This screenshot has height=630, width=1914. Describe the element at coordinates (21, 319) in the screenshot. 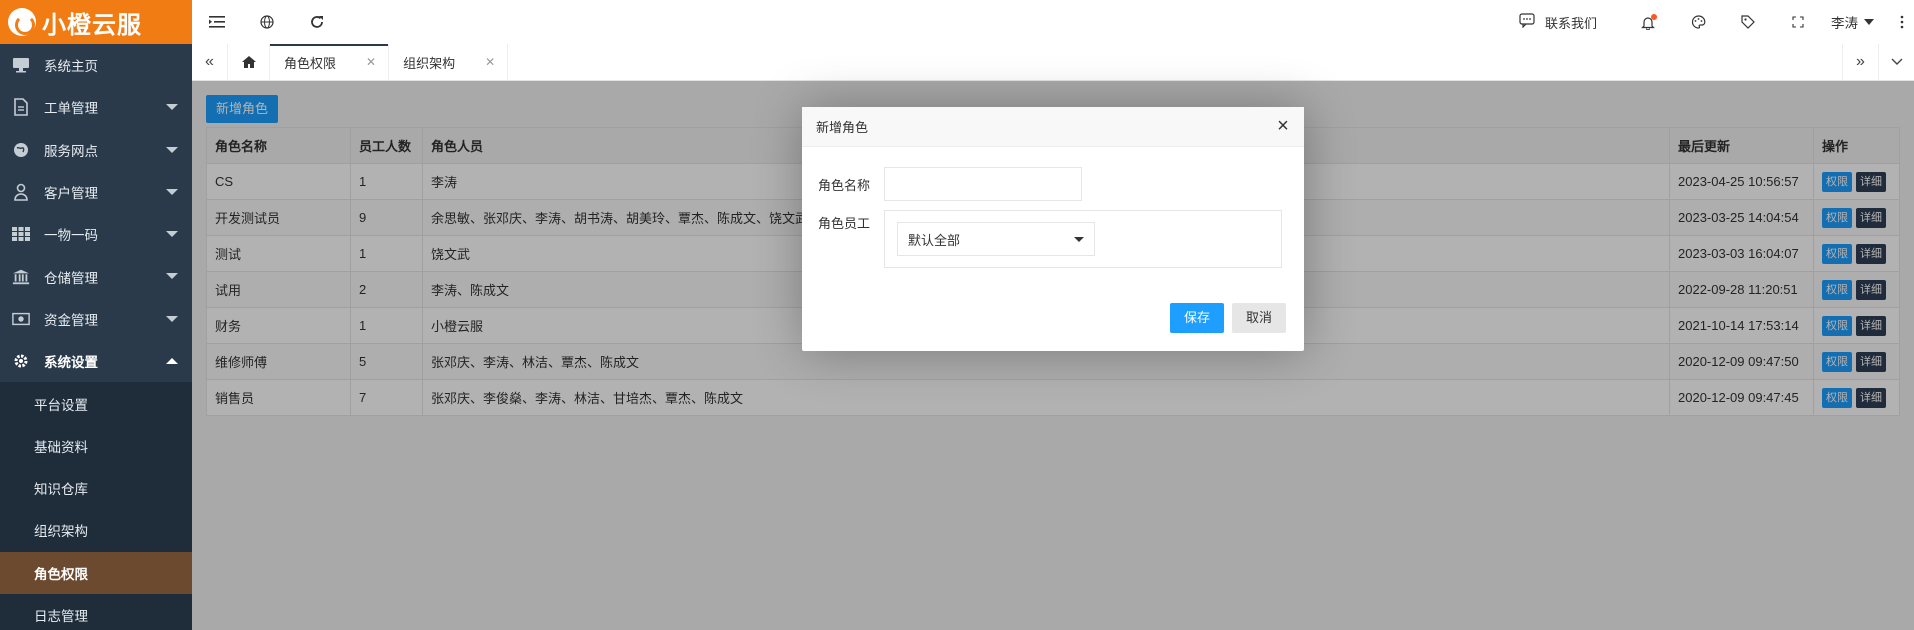

I see `money-icon` at that location.